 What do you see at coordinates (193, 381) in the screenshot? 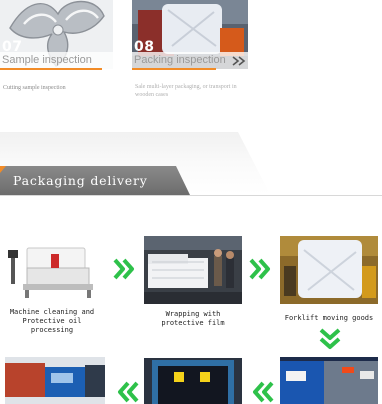
I see `container-loading-image` at bounding box center [193, 381].